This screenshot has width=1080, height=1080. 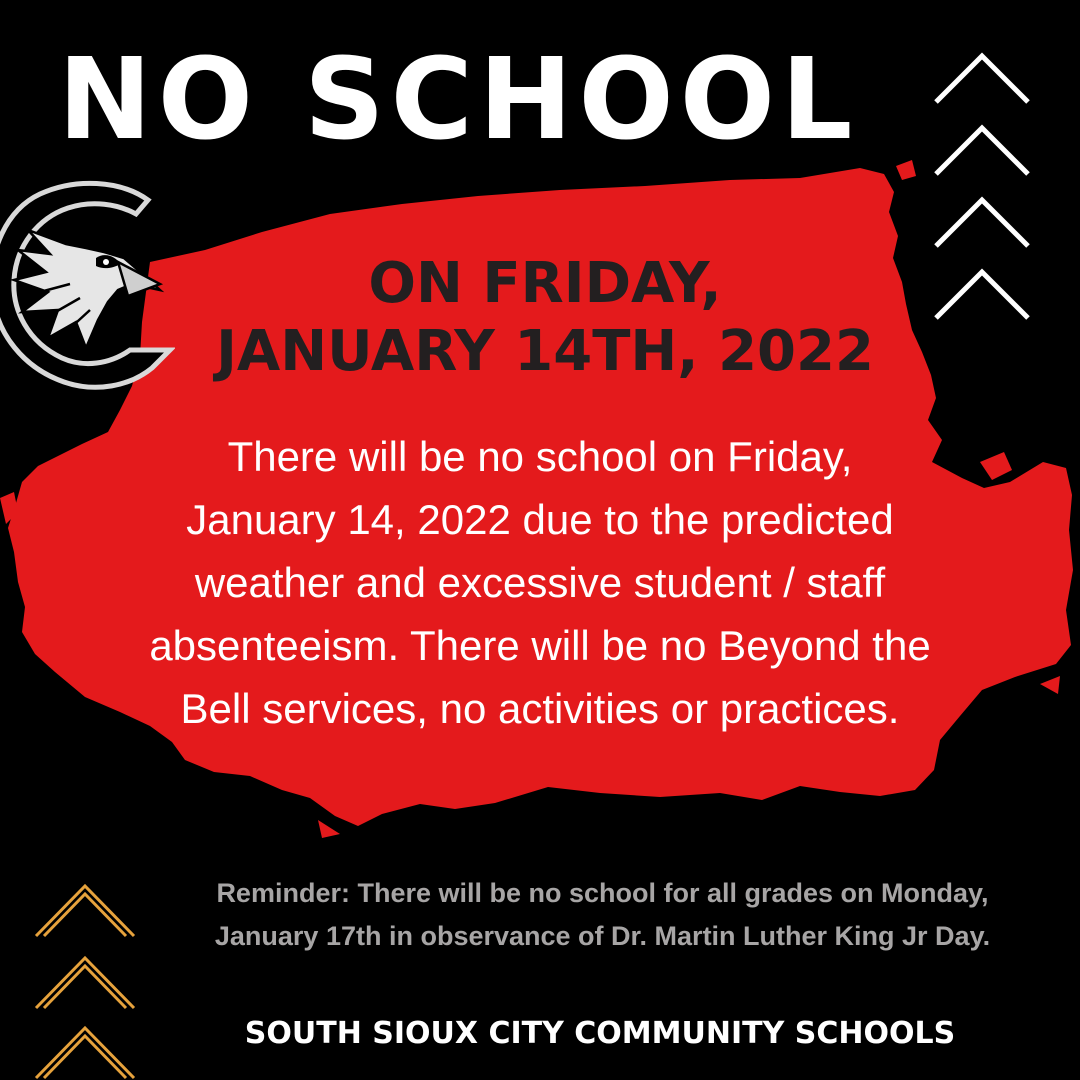 I want to click on body-line: January 14, 2022 due to the predicted, so click(x=540, y=519).